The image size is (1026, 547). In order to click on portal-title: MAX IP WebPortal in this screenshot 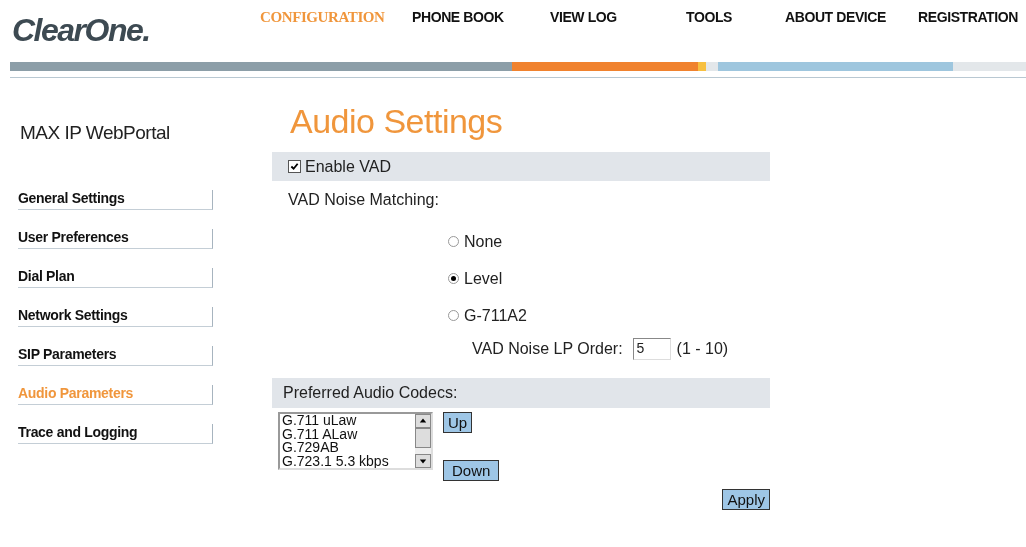, I will do `click(95, 133)`.